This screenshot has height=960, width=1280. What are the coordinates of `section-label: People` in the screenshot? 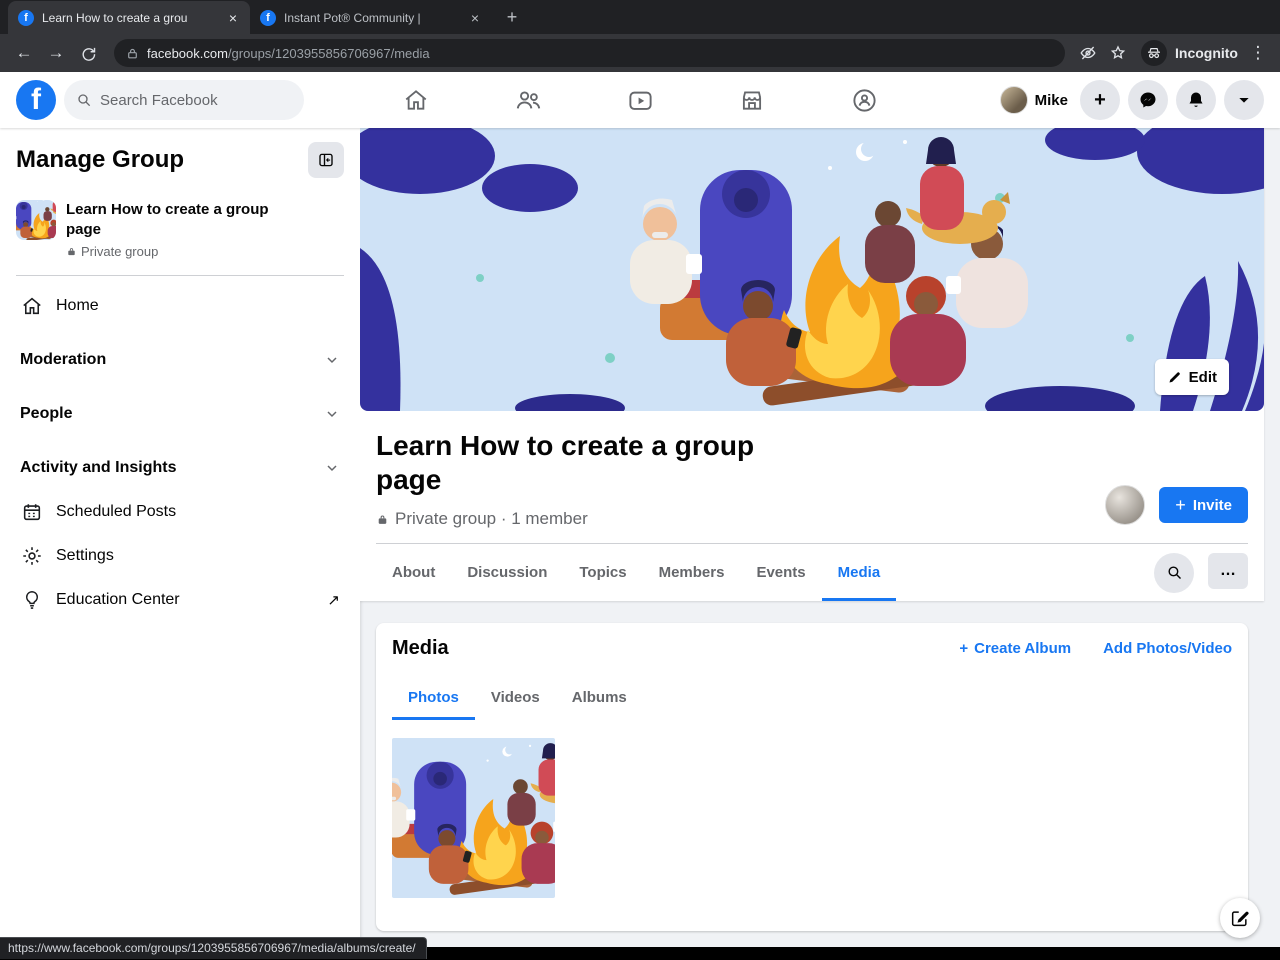 It's located at (46, 413).